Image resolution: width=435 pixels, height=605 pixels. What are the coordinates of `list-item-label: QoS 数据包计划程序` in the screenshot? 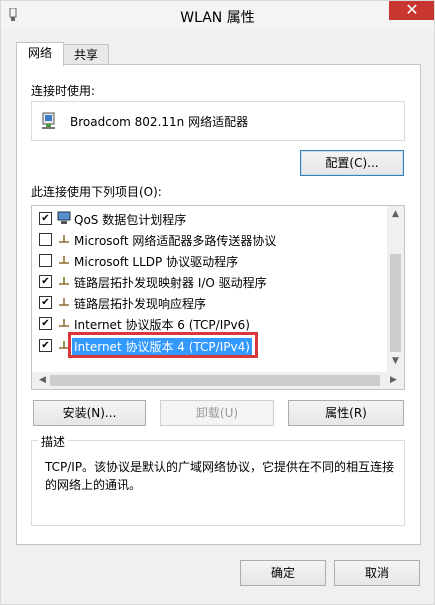 It's located at (130, 220).